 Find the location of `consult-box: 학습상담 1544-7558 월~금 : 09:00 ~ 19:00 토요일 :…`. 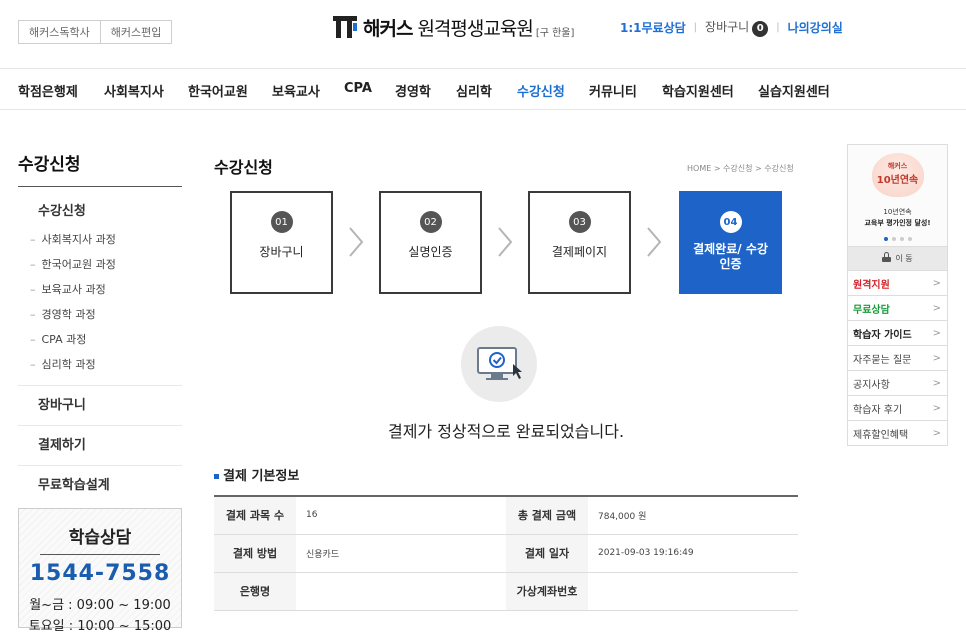

consult-box: 학습상담 1544-7558 월~금 : 09:00 ~ 19:00 토요일 :… is located at coordinates (100, 571).